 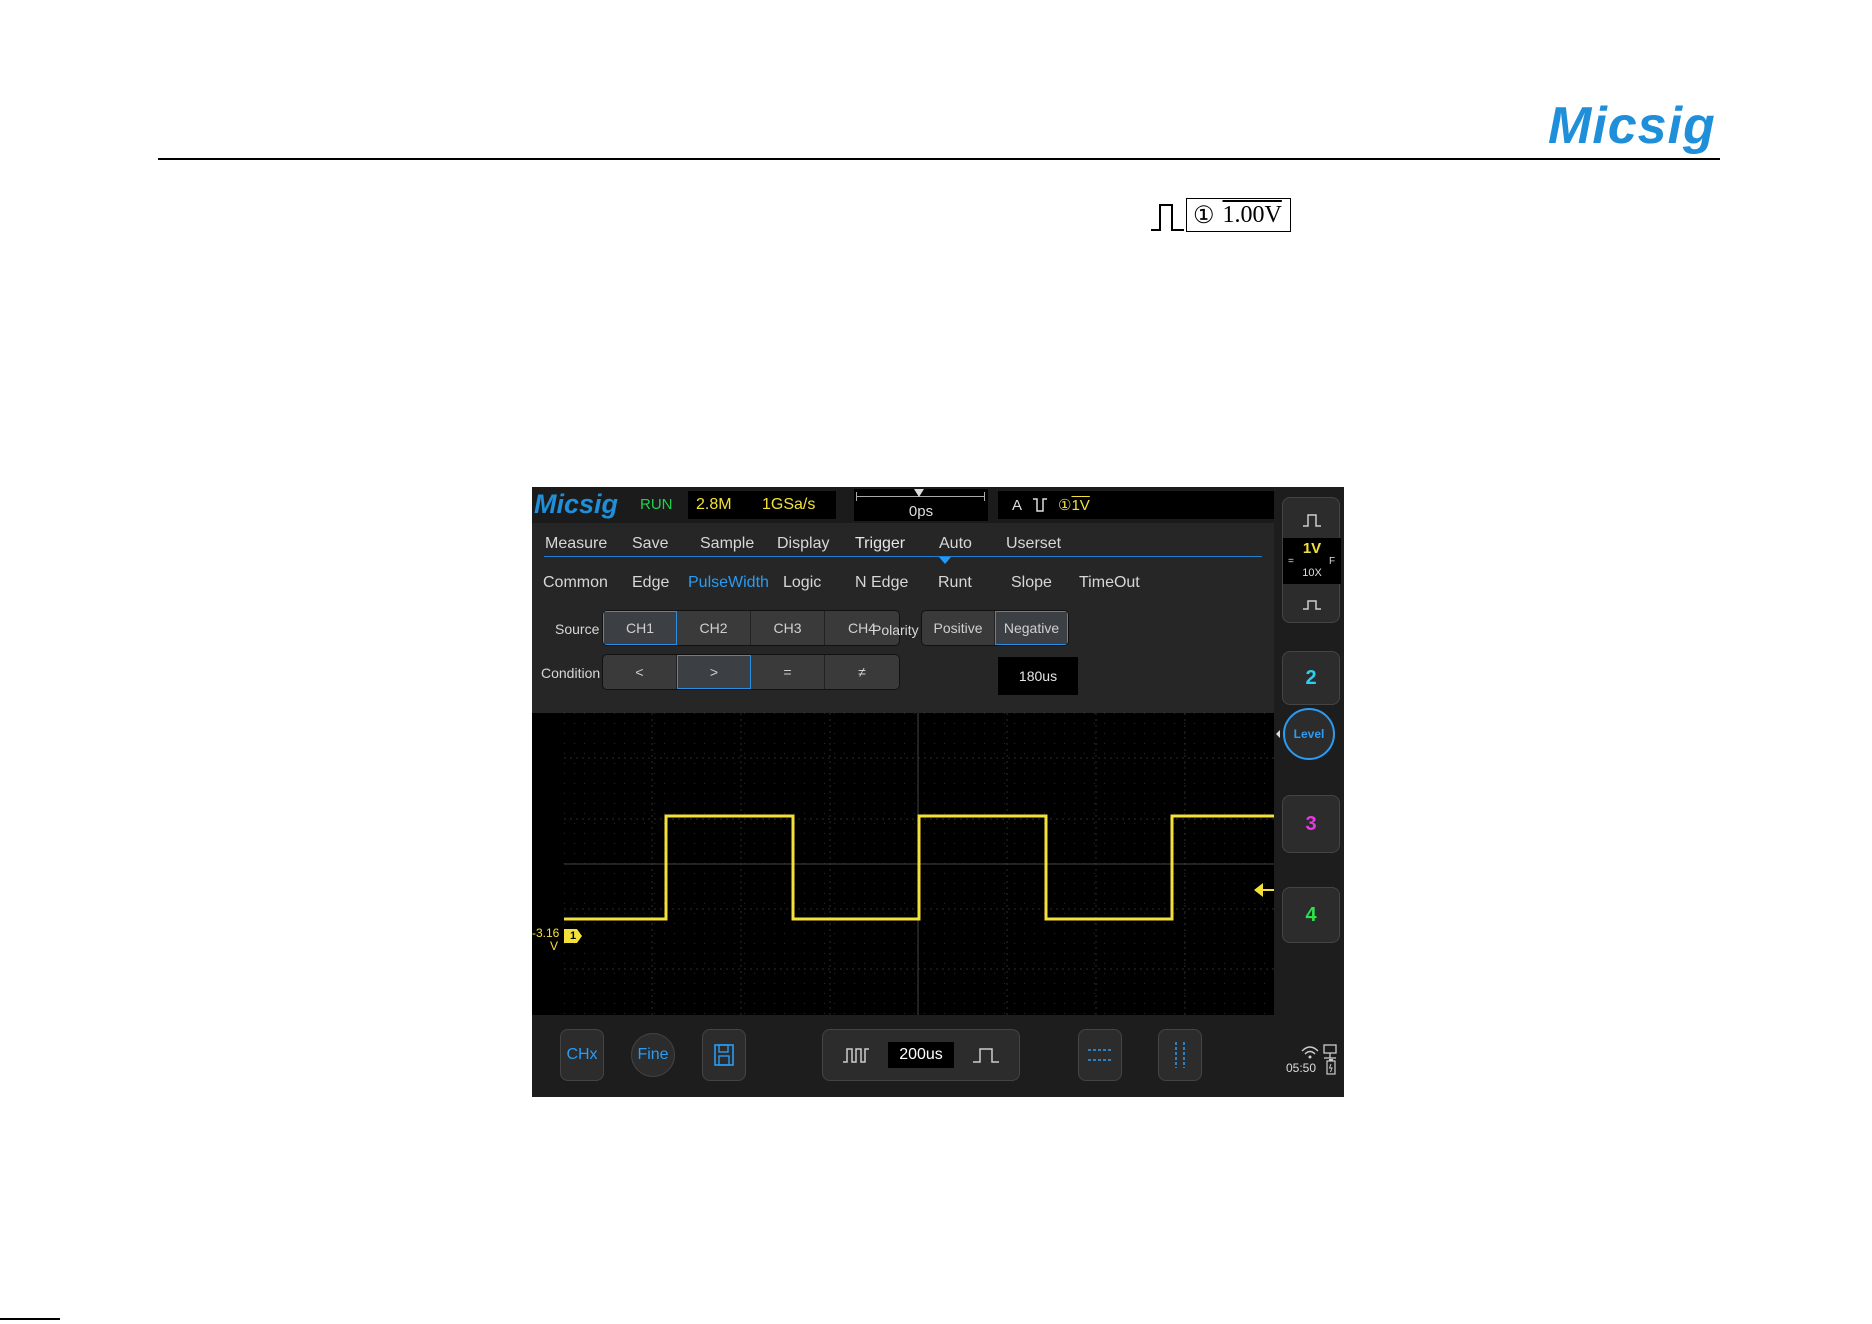 What do you see at coordinates (921, 511) in the screenshot?
I see `trigger-delay: 0ps` at bounding box center [921, 511].